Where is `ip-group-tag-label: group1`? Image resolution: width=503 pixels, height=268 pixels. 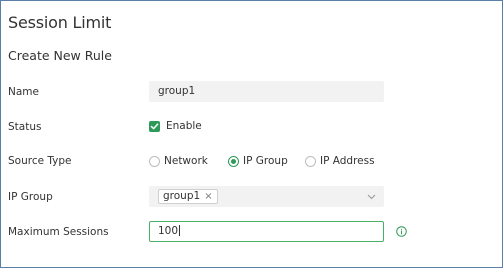
ip-group-tag-label: group1 is located at coordinates (182, 196).